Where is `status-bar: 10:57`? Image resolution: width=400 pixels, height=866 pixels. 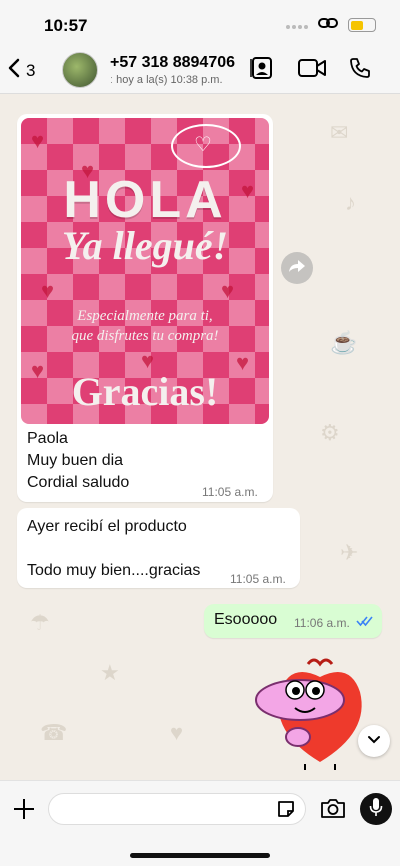 status-bar: 10:57 is located at coordinates (200, 24).